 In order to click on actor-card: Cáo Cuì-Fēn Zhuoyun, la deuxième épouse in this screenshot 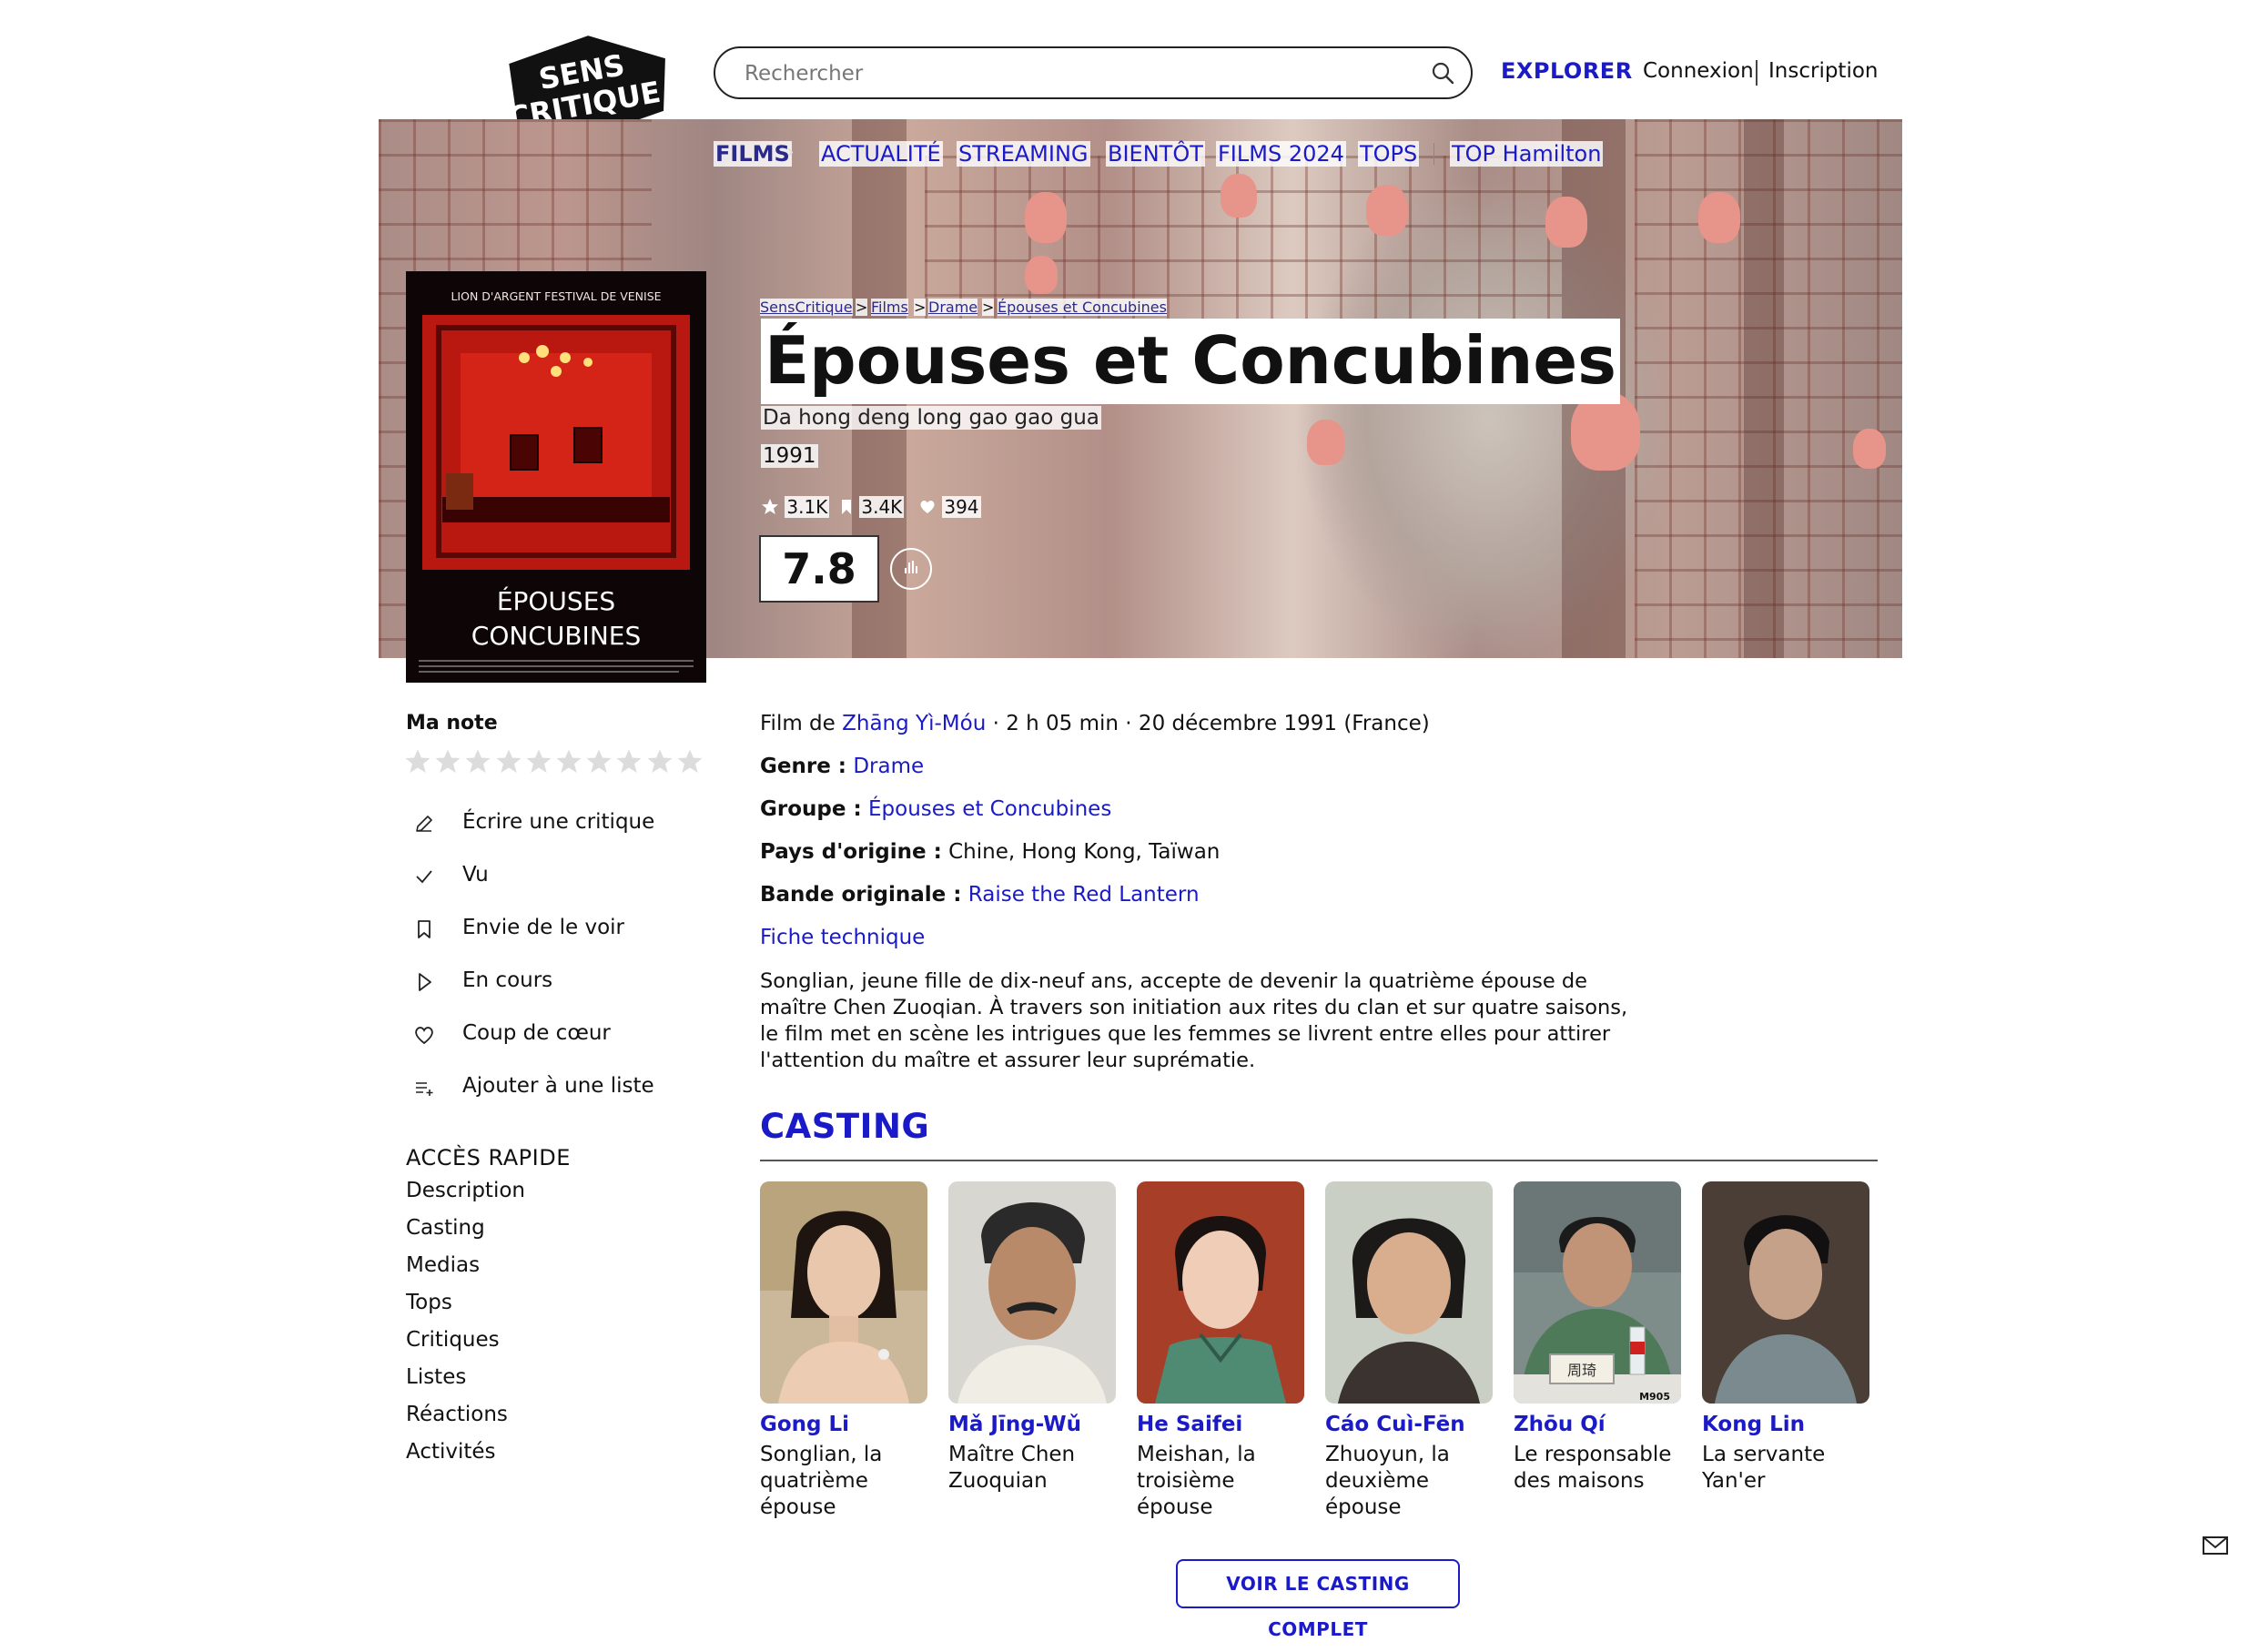, I will do `click(1409, 1351)`.